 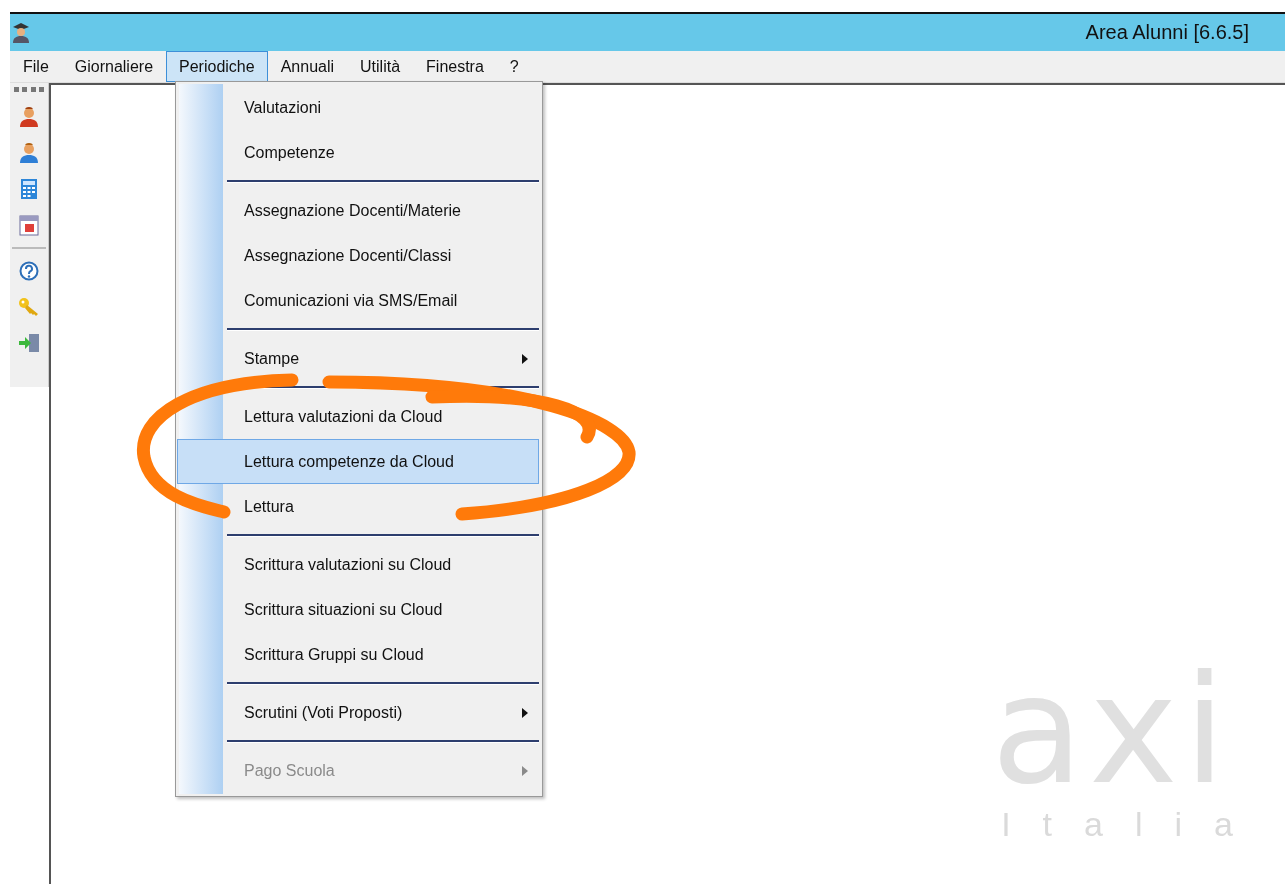 I want to click on menu-item: Scrutini (Voti Proposti), so click(x=358, y=712).